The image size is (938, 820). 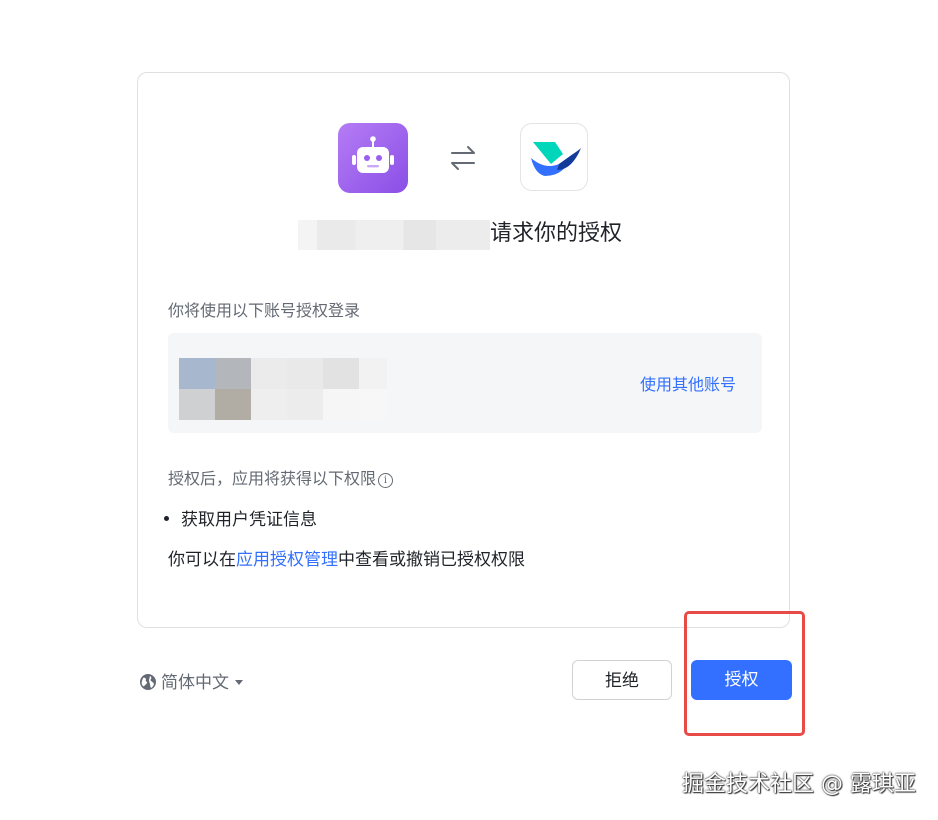 I want to click on auth-title-row: 请求你的授权, so click(x=463, y=234).